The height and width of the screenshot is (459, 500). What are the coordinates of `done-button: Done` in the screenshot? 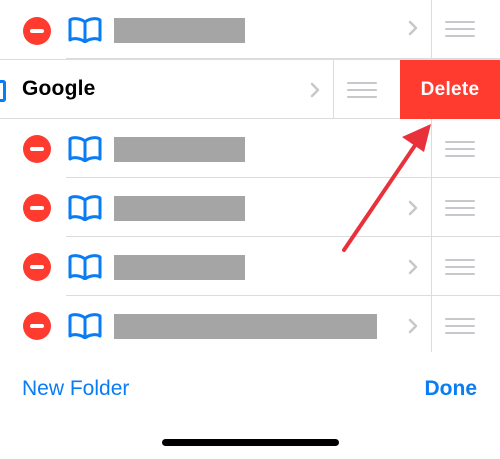 It's located at (451, 389).